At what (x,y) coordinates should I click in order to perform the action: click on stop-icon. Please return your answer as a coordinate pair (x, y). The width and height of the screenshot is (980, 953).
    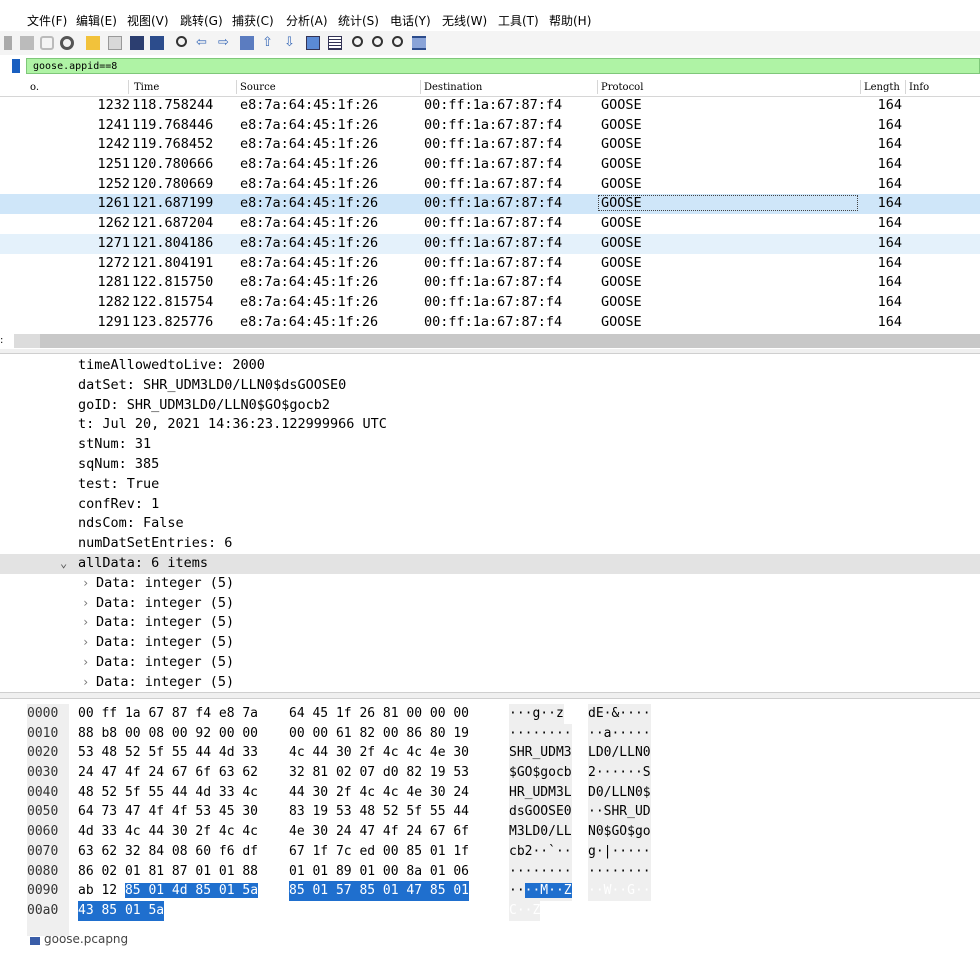
    Looking at the image, I should click on (27, 43).